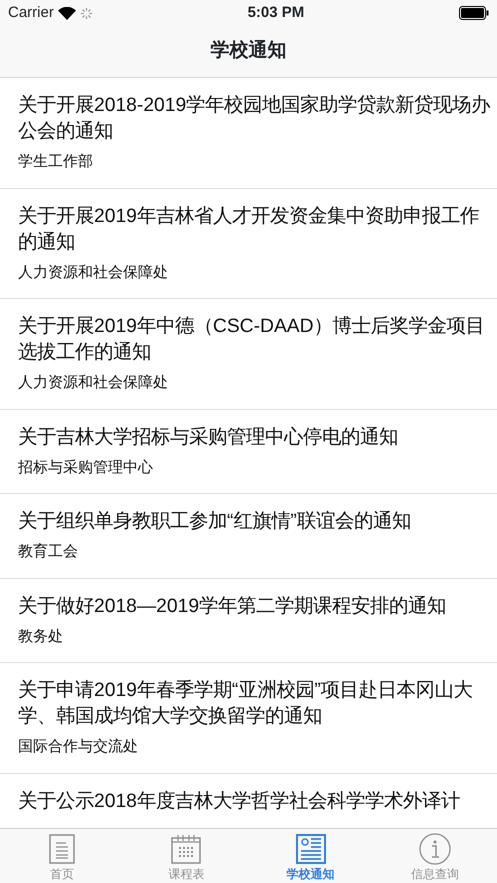 Image resolution: width=497 pixels, height=883 pixels. Describe the element at coordinates (41, 636) in the screenshot. I see `notice-department: 教务处` at that location.